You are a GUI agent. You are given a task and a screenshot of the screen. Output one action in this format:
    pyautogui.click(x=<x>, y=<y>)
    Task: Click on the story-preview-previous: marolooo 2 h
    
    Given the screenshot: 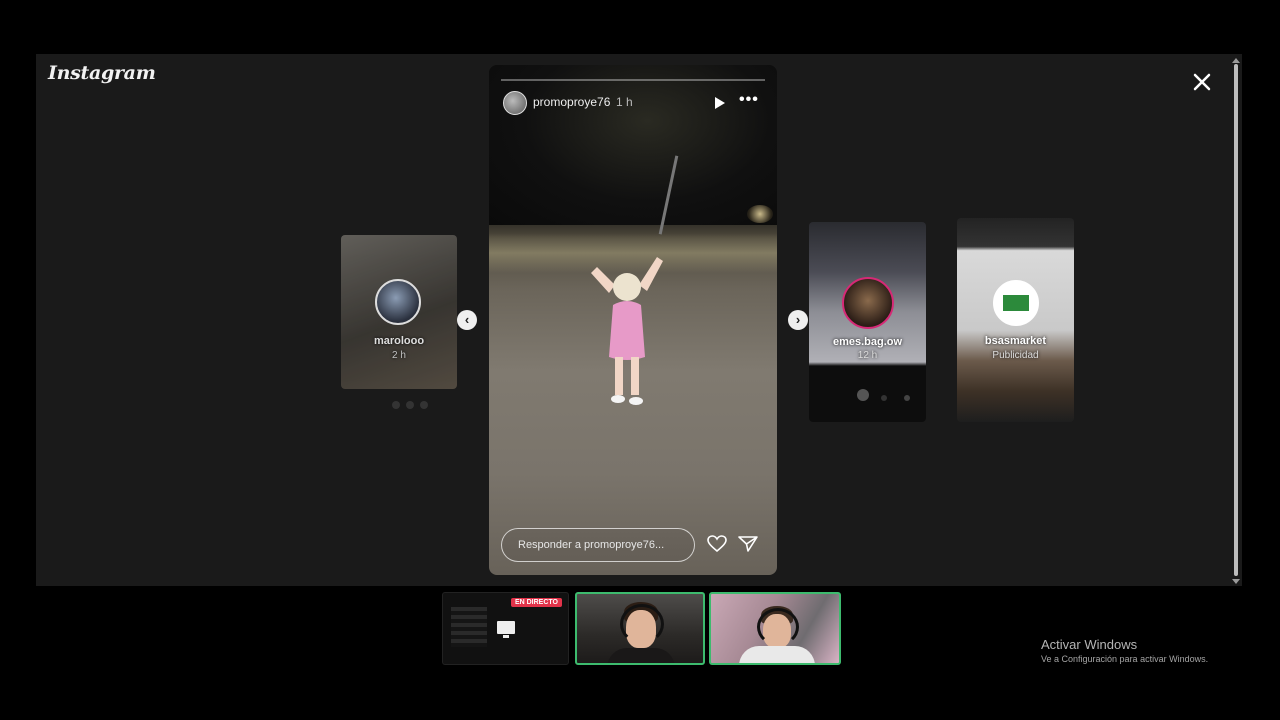 What is the action you would take?
    pyautogui.click(x=399, y=312)
    